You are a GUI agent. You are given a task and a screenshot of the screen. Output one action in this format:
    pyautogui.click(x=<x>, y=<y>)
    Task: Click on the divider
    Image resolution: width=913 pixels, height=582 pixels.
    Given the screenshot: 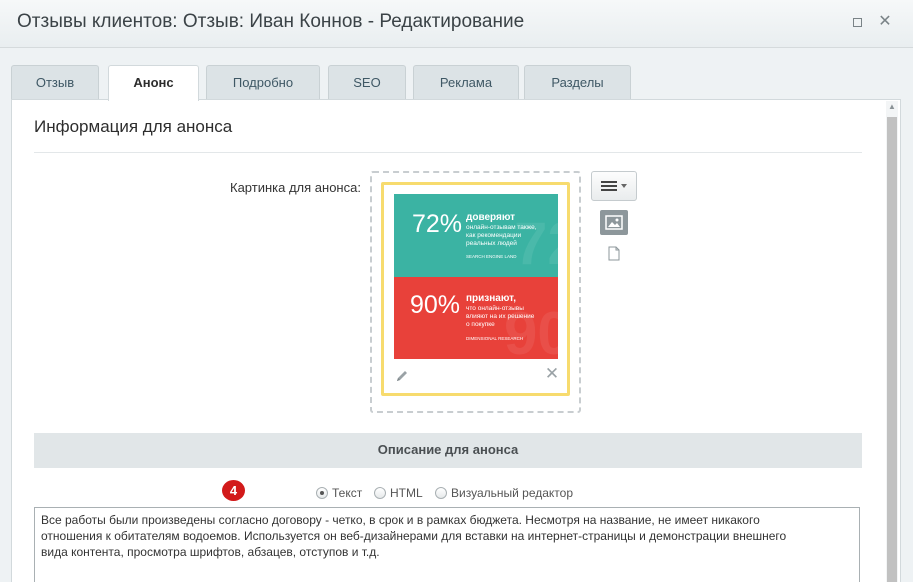 What is the action you would take?
    pyautogui.click(x=448, y=152)
    